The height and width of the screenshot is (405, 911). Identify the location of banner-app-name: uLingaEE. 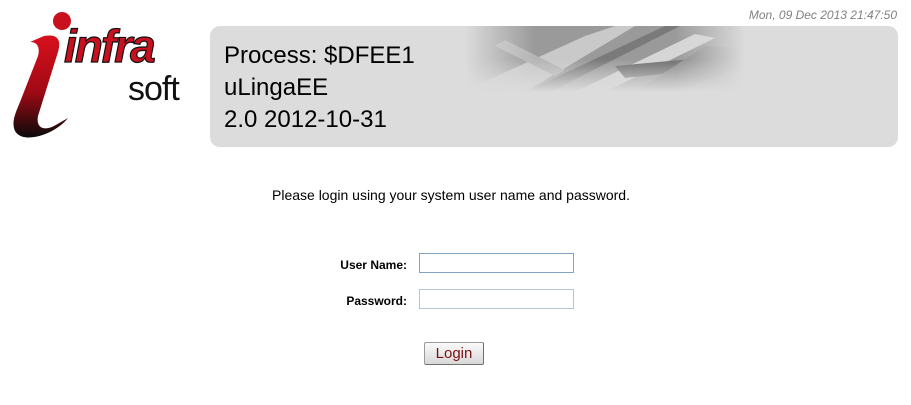
(276, 87).